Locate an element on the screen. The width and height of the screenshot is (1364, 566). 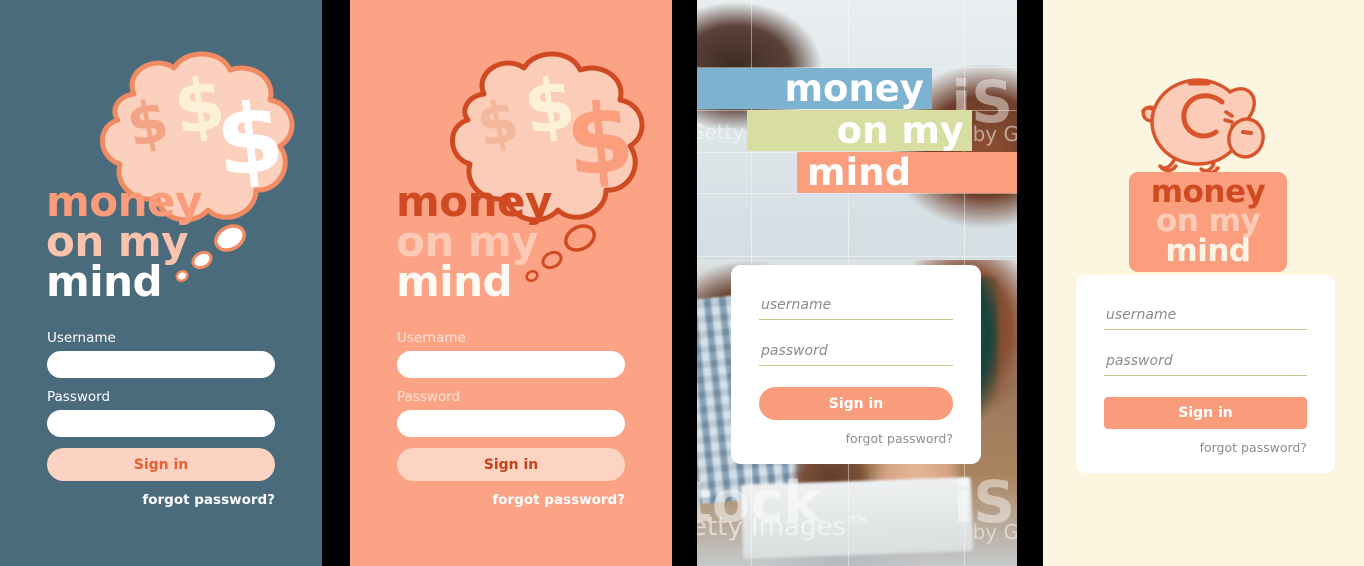
brand-band-on-my: on my is located at coordinates (859, 130).